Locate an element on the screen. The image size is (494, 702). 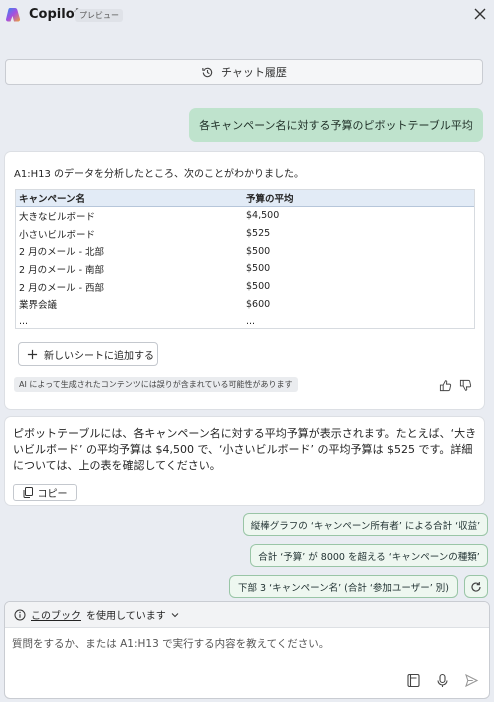
suggestion-chip: 下部 3 ‘キャンペーン名’ (合計 ‘参加ユーザー’ 別) is located at coordinates (343, 586).